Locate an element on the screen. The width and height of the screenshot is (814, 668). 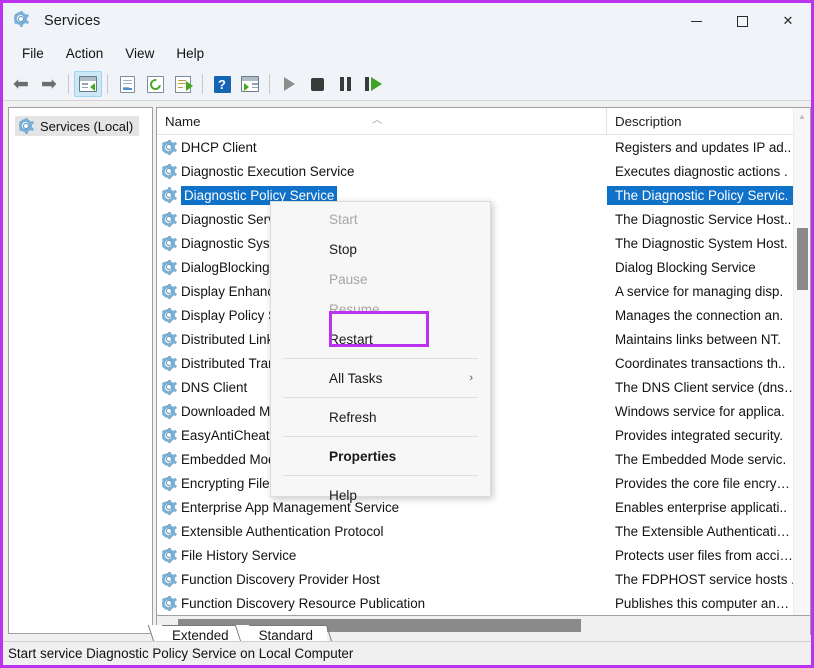
scroll-up-button: ▲ is located at coordinates (802, 116).